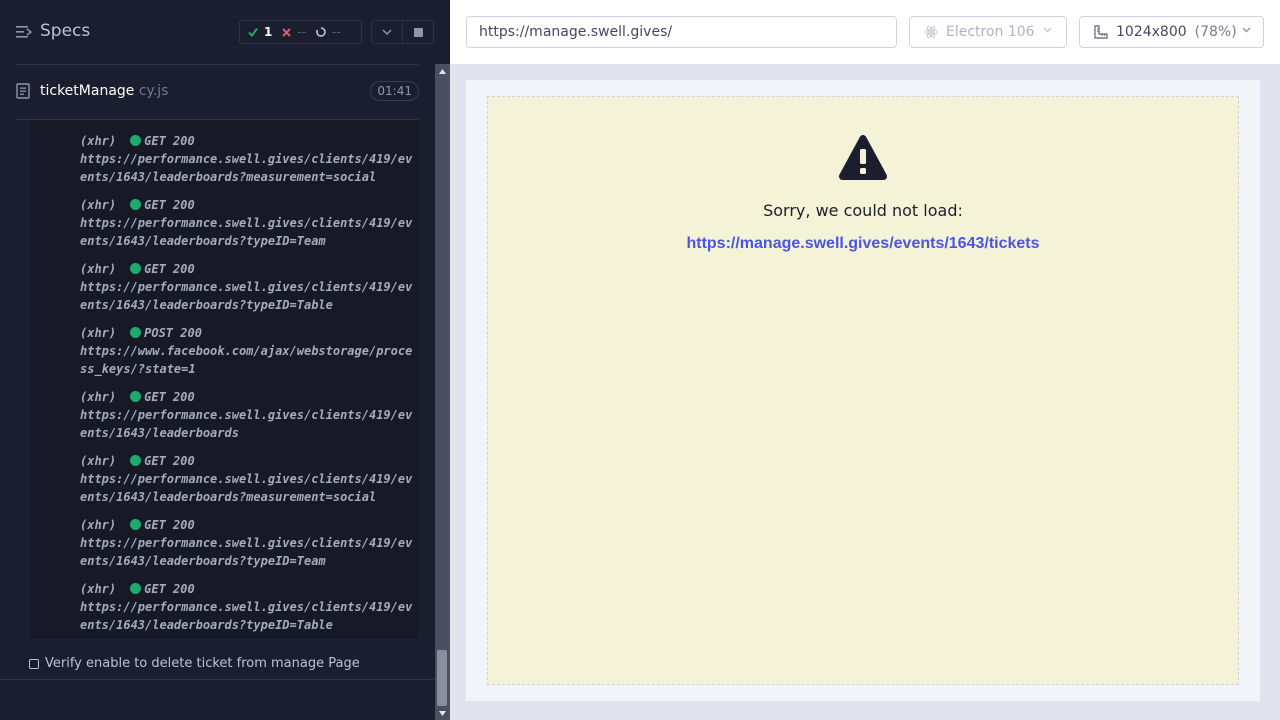 This screenshot has height=720, width=1280. I want to click on stop-icon, so click(418, 32).